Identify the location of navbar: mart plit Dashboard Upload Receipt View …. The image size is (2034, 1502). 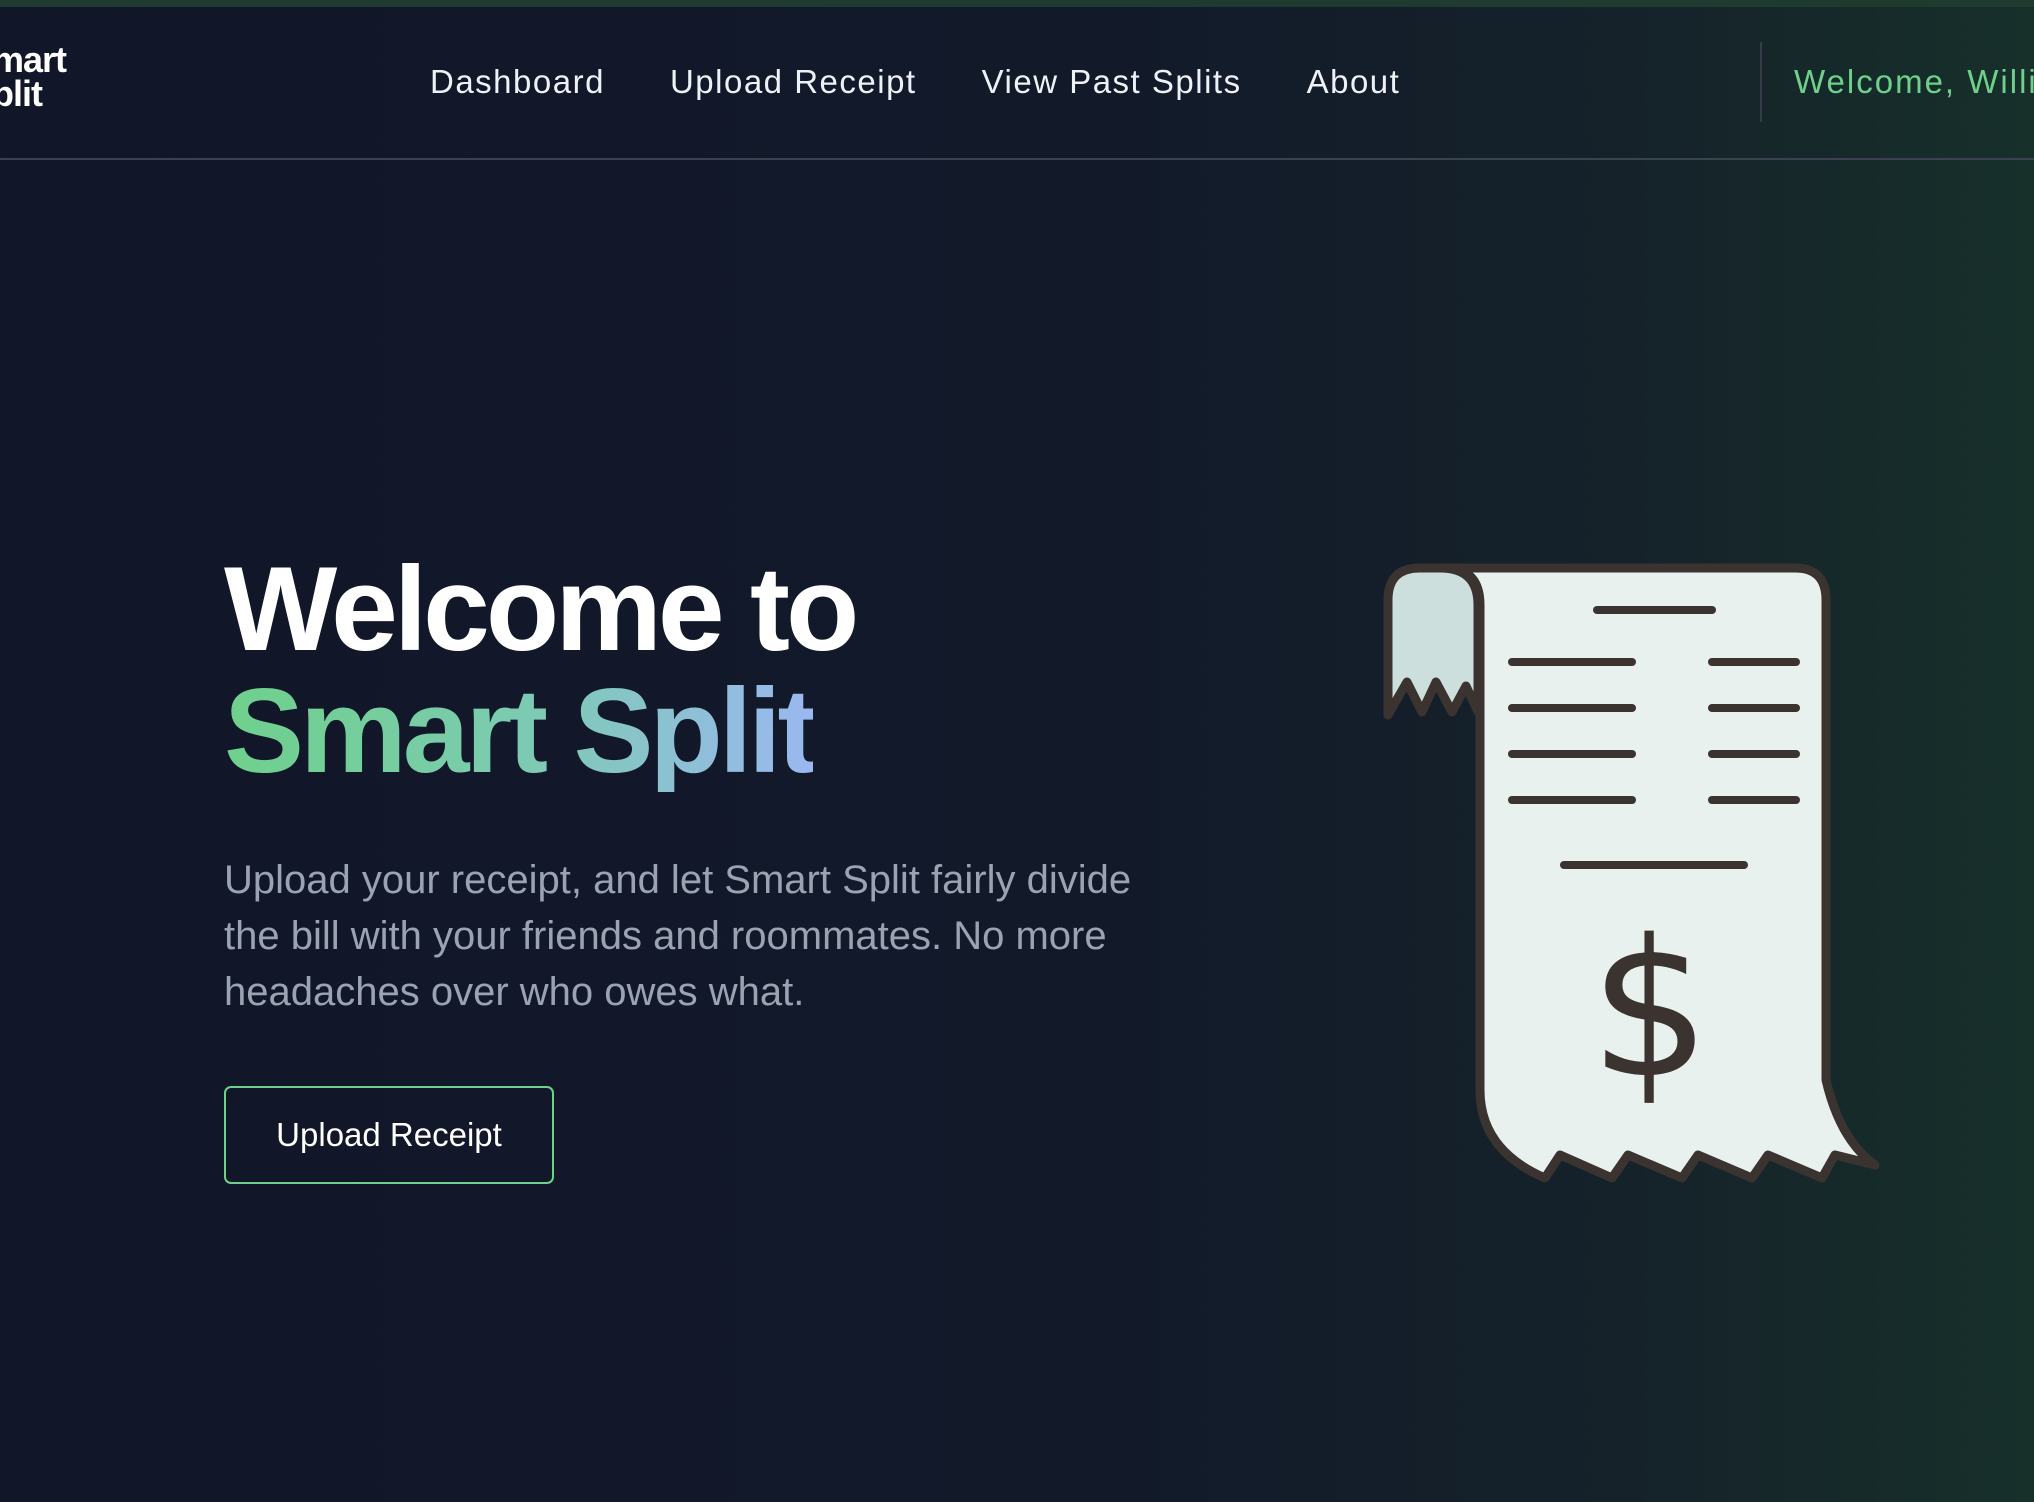
(1017, 83).